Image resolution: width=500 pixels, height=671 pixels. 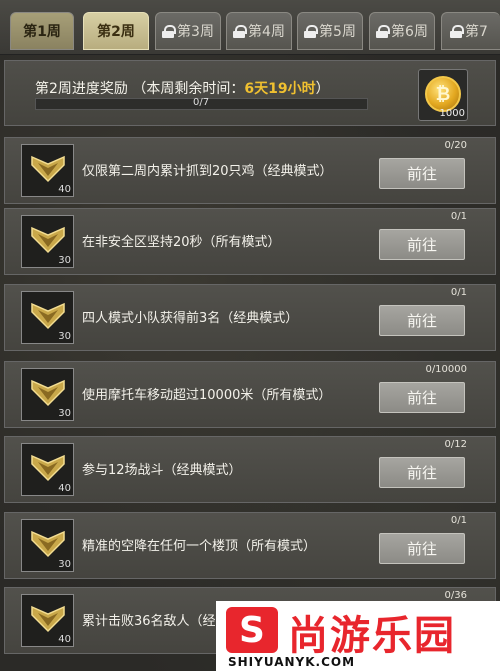 I want to click on remaining-days: 6天, so click(x=256, y=89).